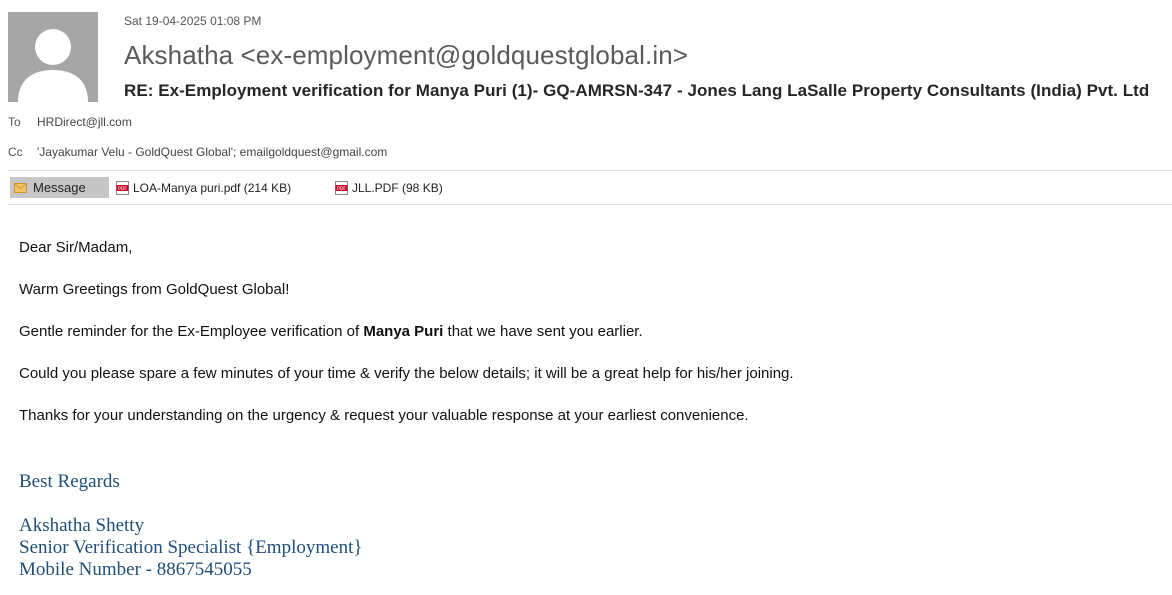 The width and height of the screenshot is (1172, 595). What do you see at coordinates (590, 170) in the screenshot?
I see `header-divider` at bounding box center [590, 170].